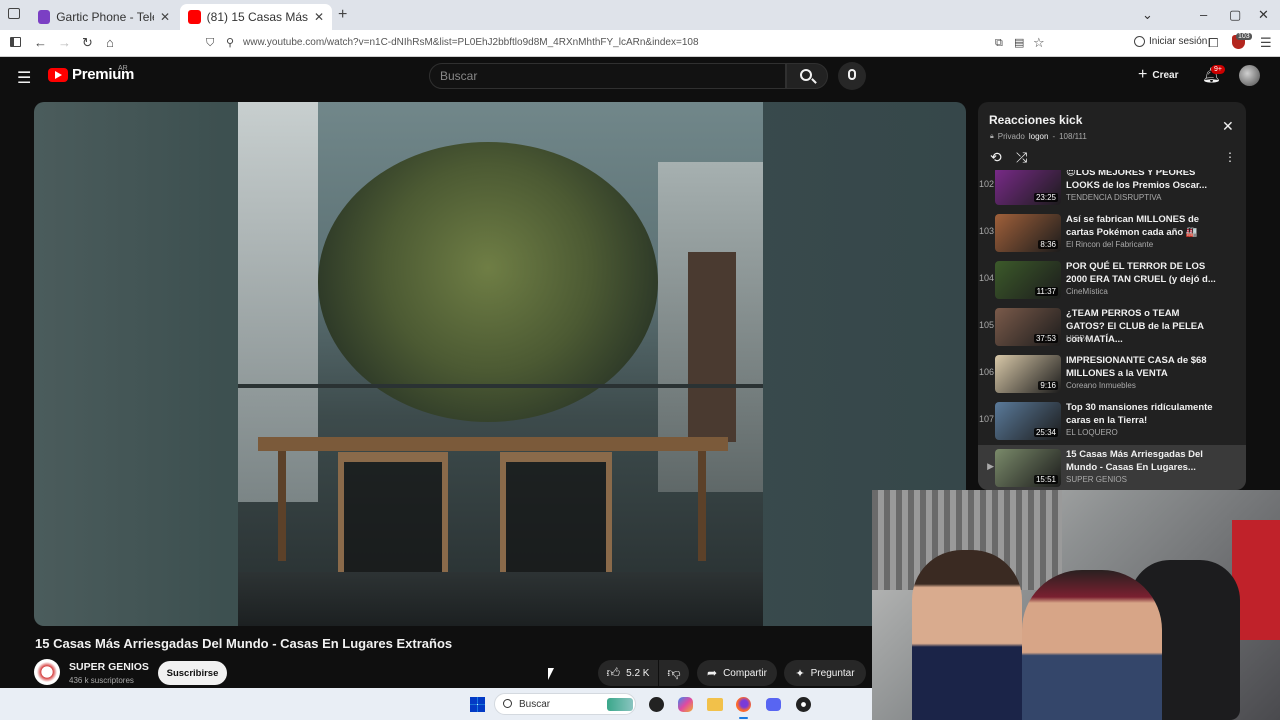 The height and width of the screenshot is (720, 1280). Describe the element at coordinates (458, 76) in the screenshot. I see `search-input: Buscar` at that location.